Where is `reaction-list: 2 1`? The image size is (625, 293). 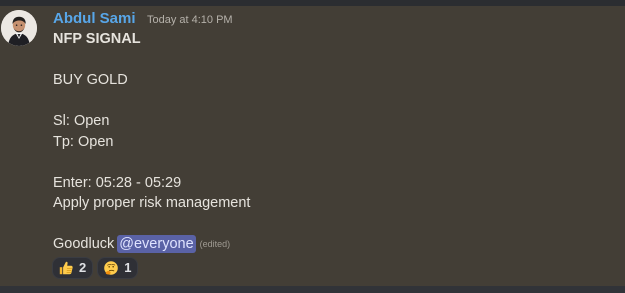
reaction-list: 2 1 is located at coordinates (95, 268).